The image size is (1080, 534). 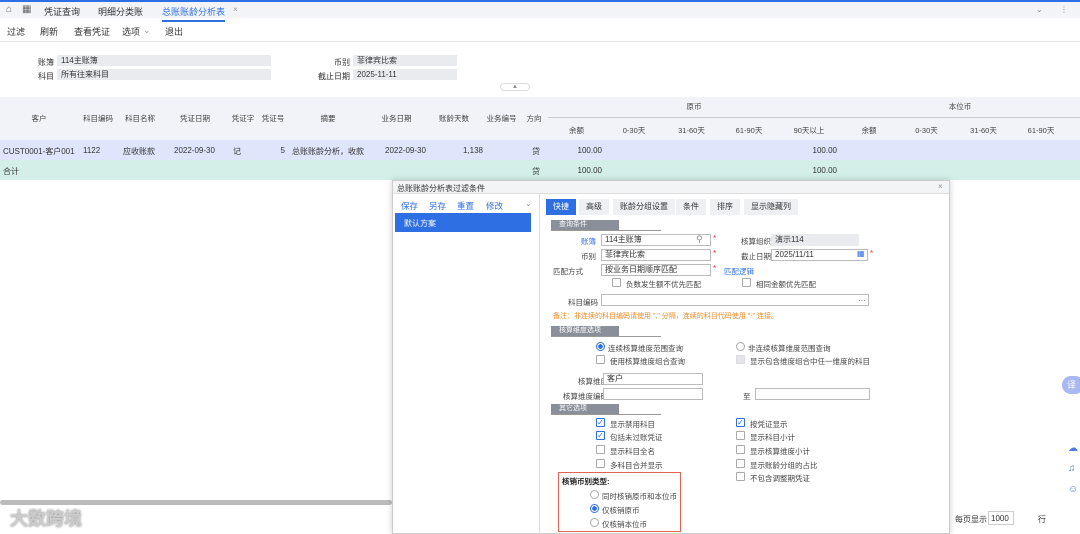 What do you see at coordinates (691, 207) in the screenshot?
I see `tab-condition: 条件` at bounding box center [691, 207].